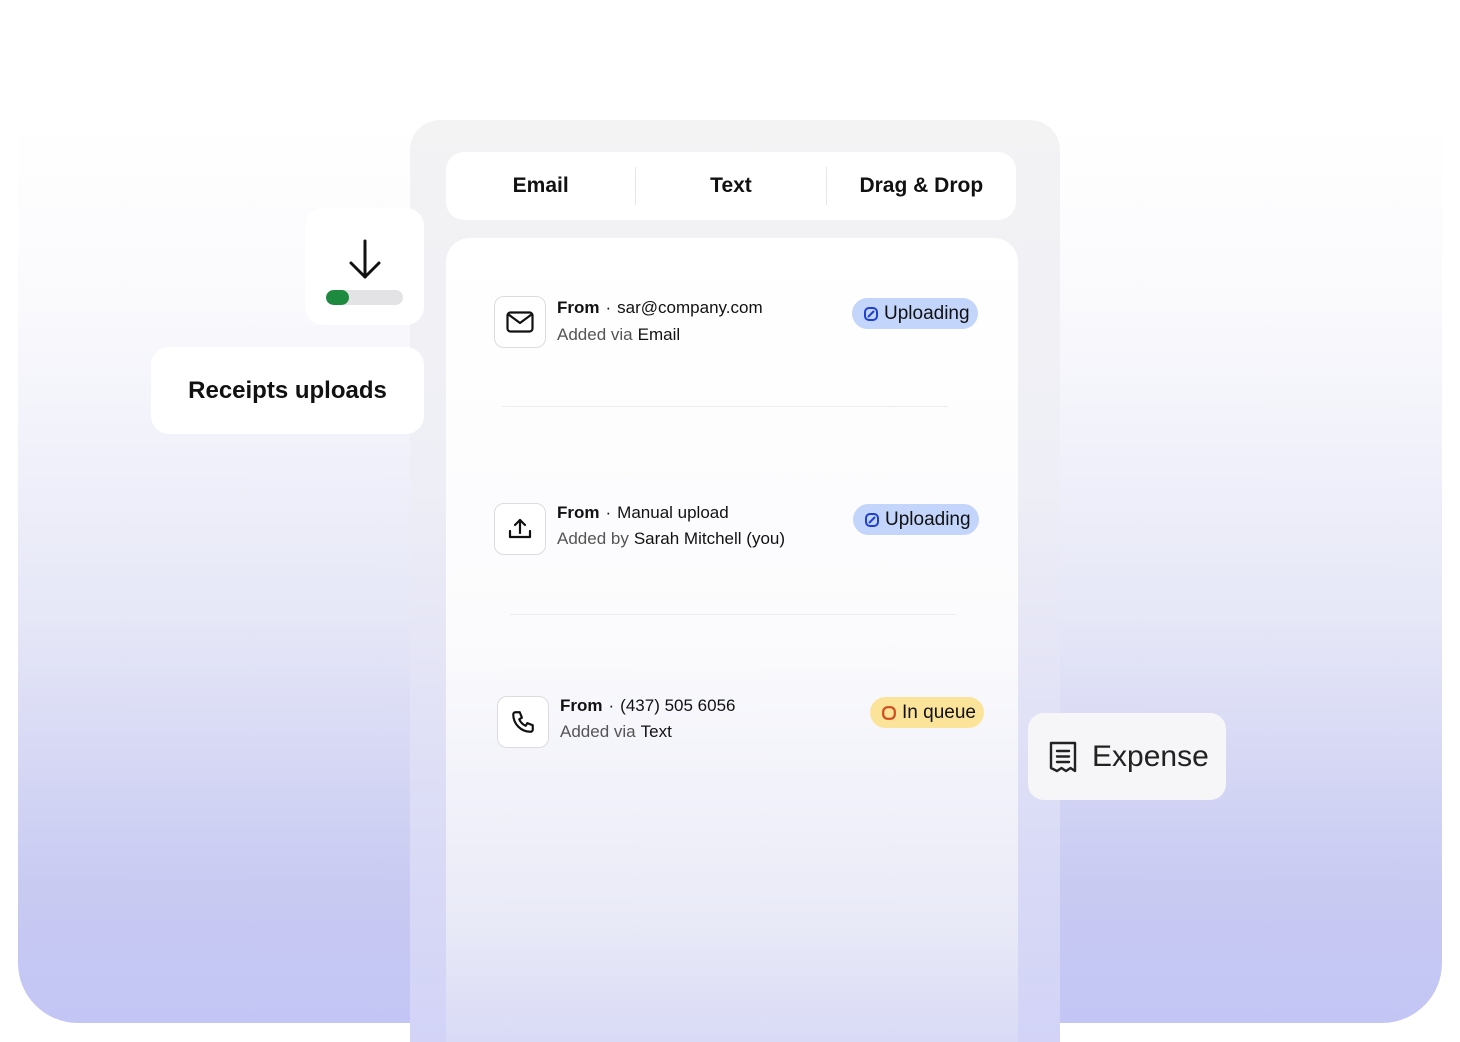 This screenshot has width=1460, height=1042. I want to click on added-value: Text, so click(656, 731).